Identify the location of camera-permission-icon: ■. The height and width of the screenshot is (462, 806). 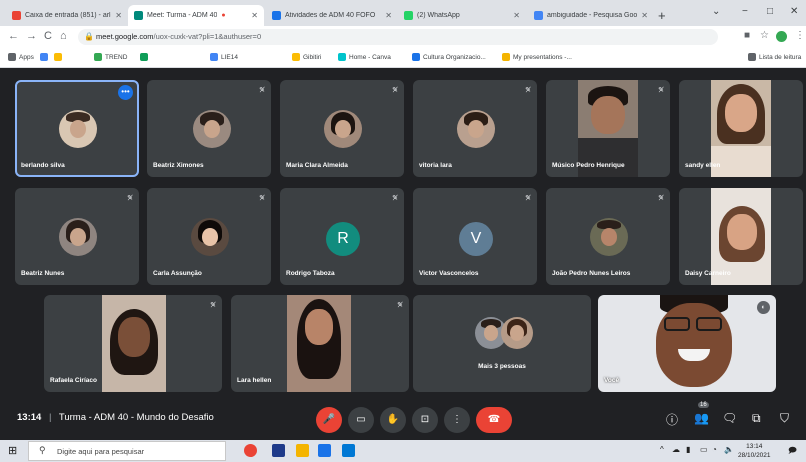
(747, 35).